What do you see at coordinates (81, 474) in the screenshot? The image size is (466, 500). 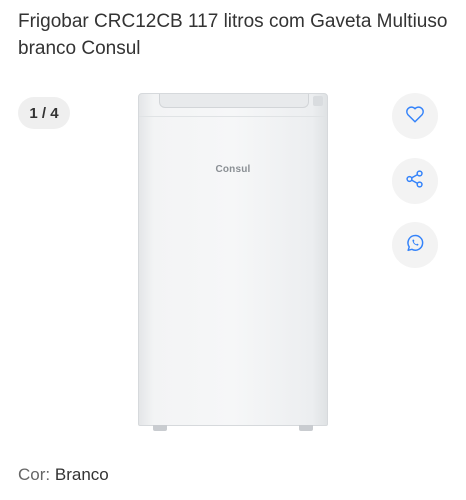 I see `color-variant-value: Branco` at bounding box center [81, 474].